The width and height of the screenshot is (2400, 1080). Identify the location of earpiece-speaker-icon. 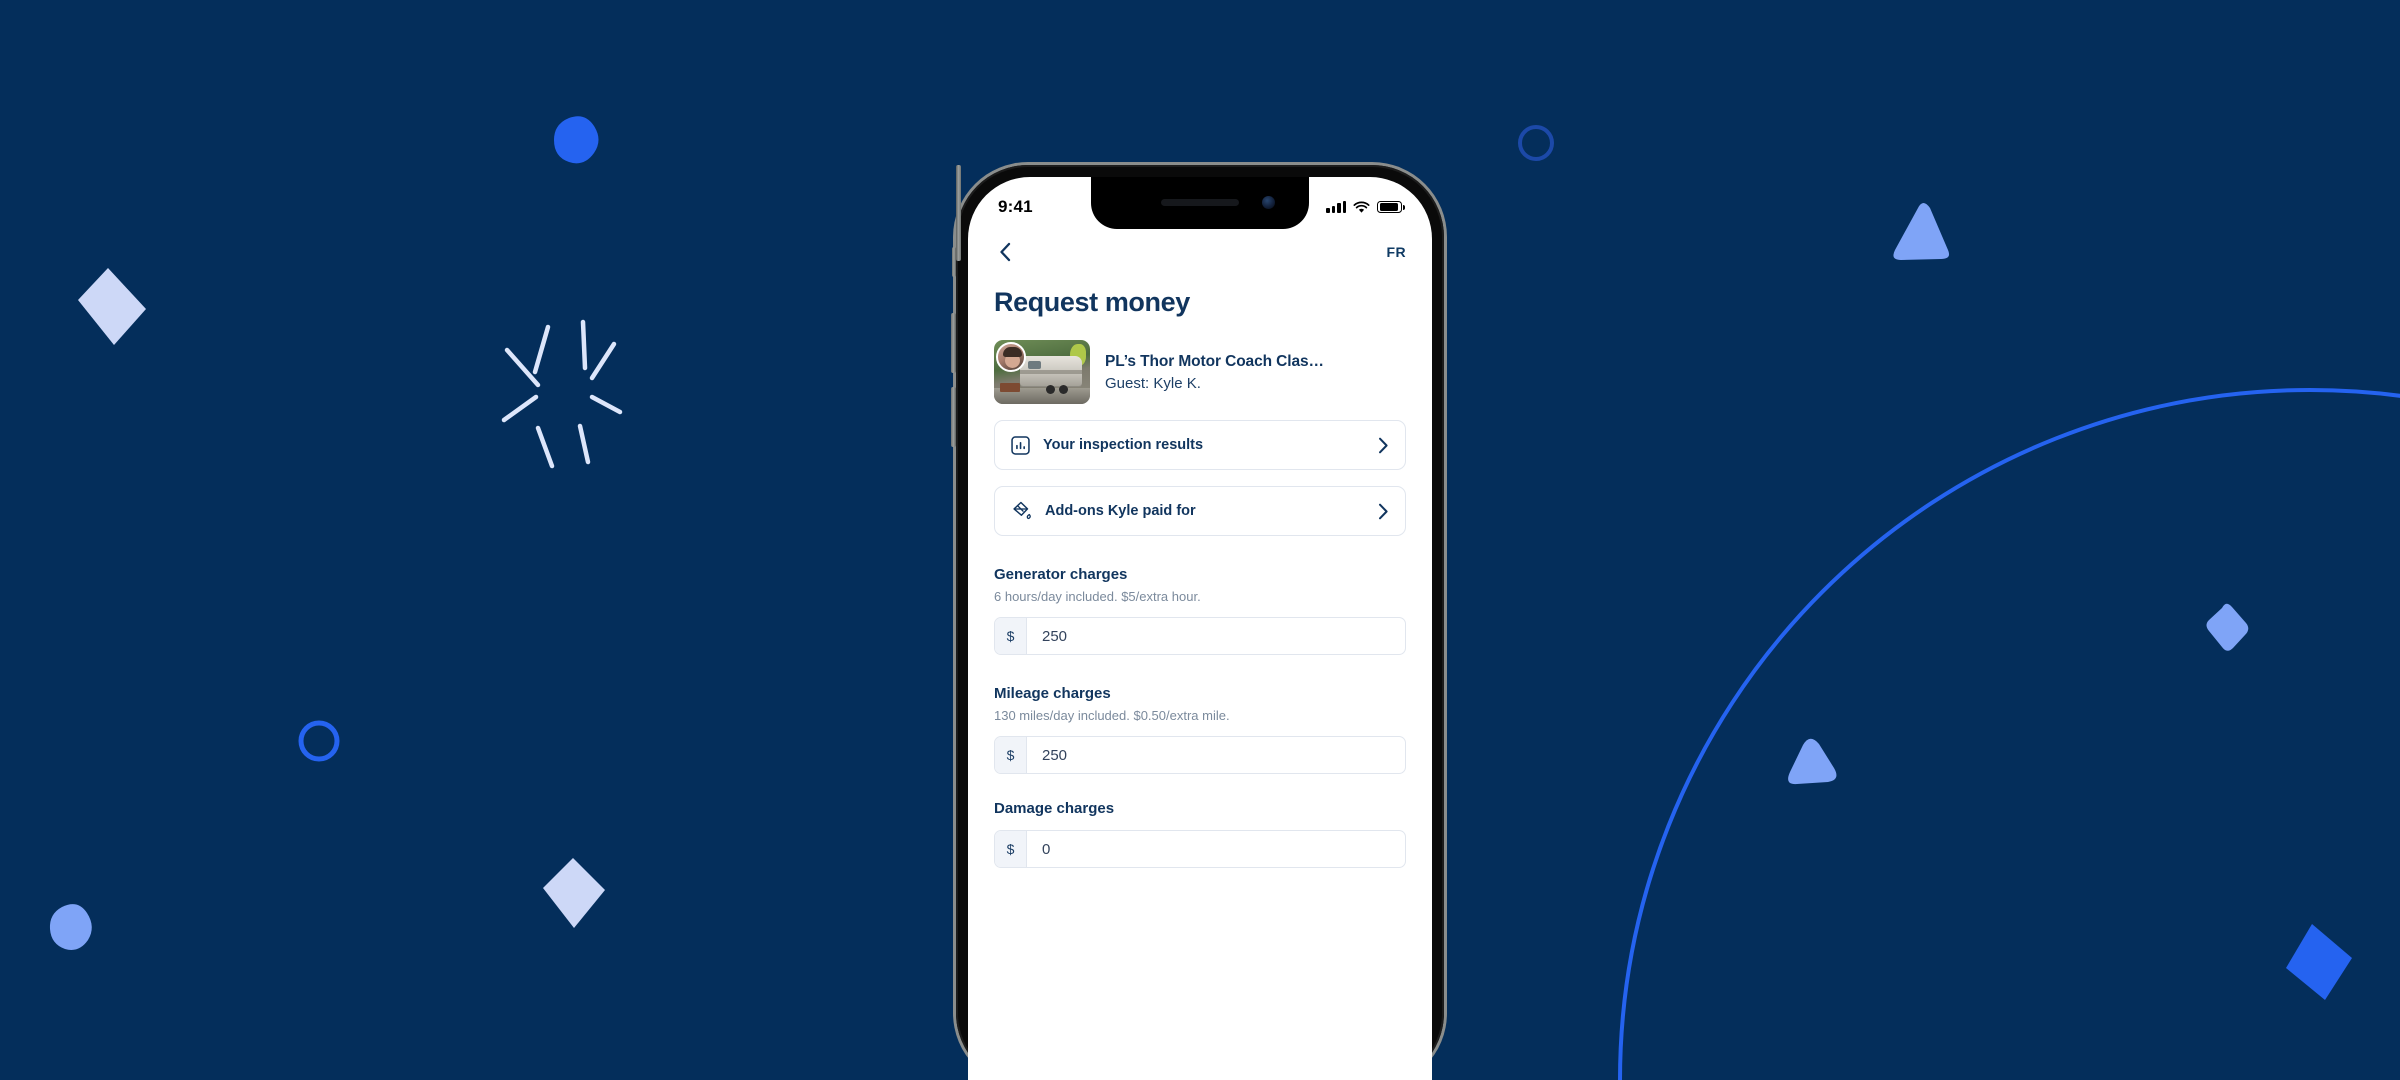
(1200, 202).